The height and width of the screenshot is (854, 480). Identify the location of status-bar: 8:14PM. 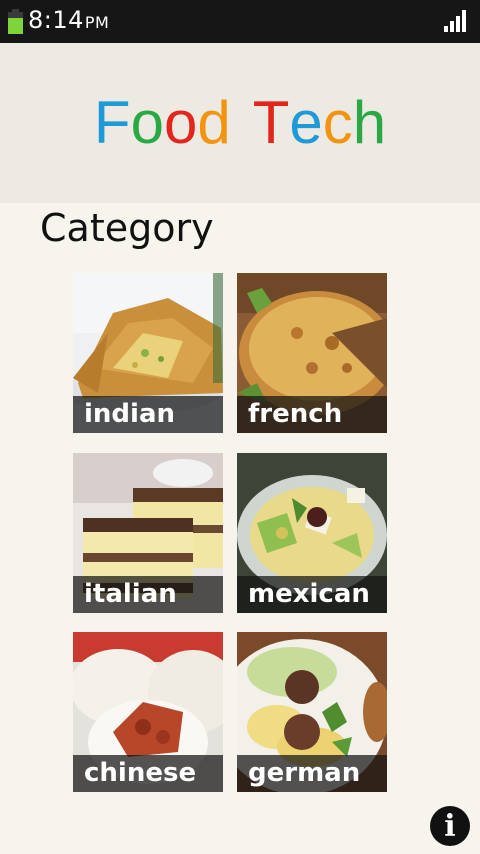
(240, 21).